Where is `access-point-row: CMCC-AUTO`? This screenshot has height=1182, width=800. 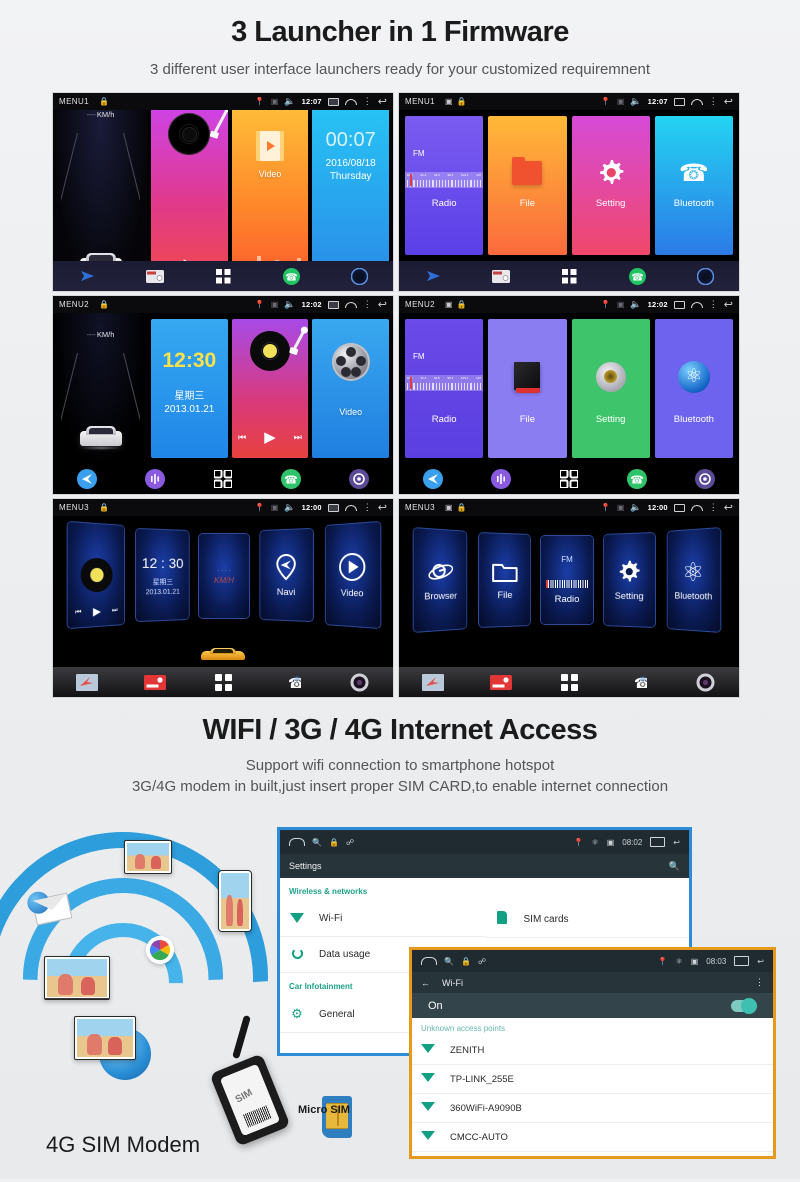 access-point-row: CMCC-AUTO is located at coordinates (592, 1137).